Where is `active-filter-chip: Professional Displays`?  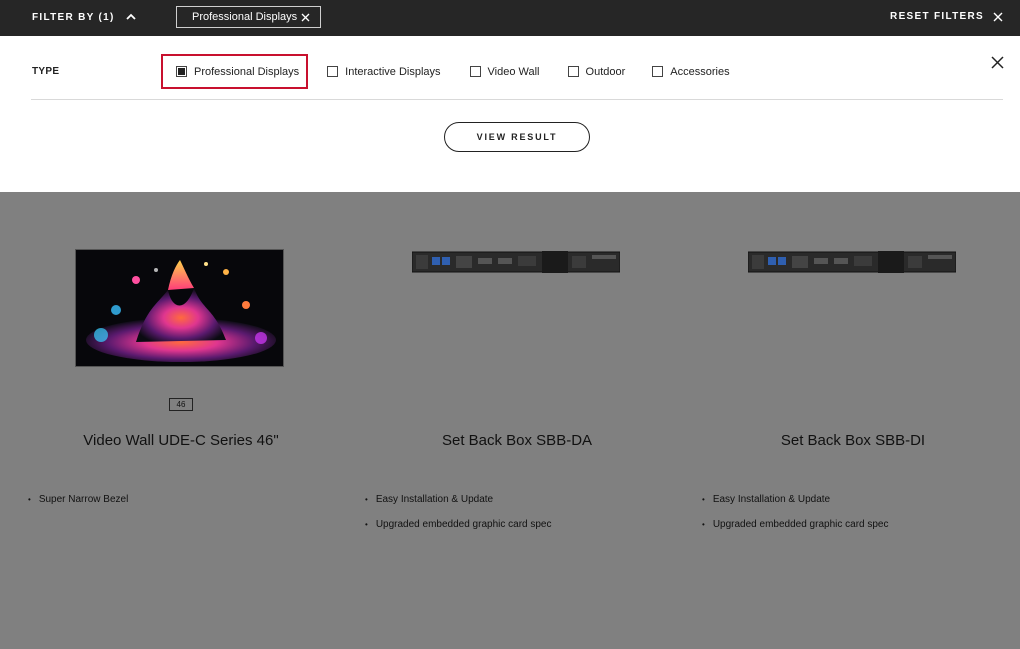
active-filter-chip: Professional Displays is located at coordinates (248, 17).